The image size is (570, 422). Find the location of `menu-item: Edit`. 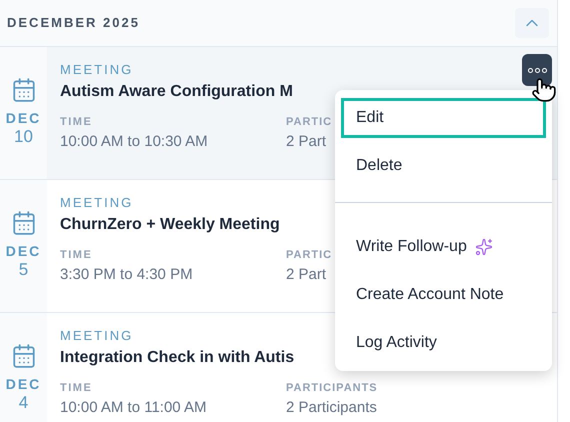

menu-item: Edit is located at coordinates (443, 118).